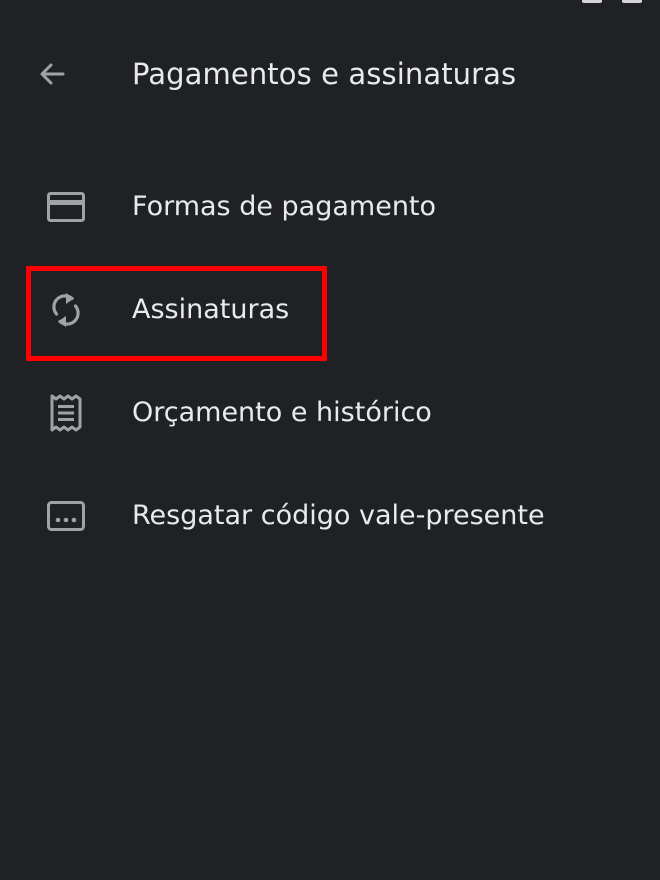 The width and height of the screenshot is (660, 880). What do you see at coordinates (211, 309) in the screenshot?
I see `menu-item-label: Assinaturas` at bounding box center [211, 309].